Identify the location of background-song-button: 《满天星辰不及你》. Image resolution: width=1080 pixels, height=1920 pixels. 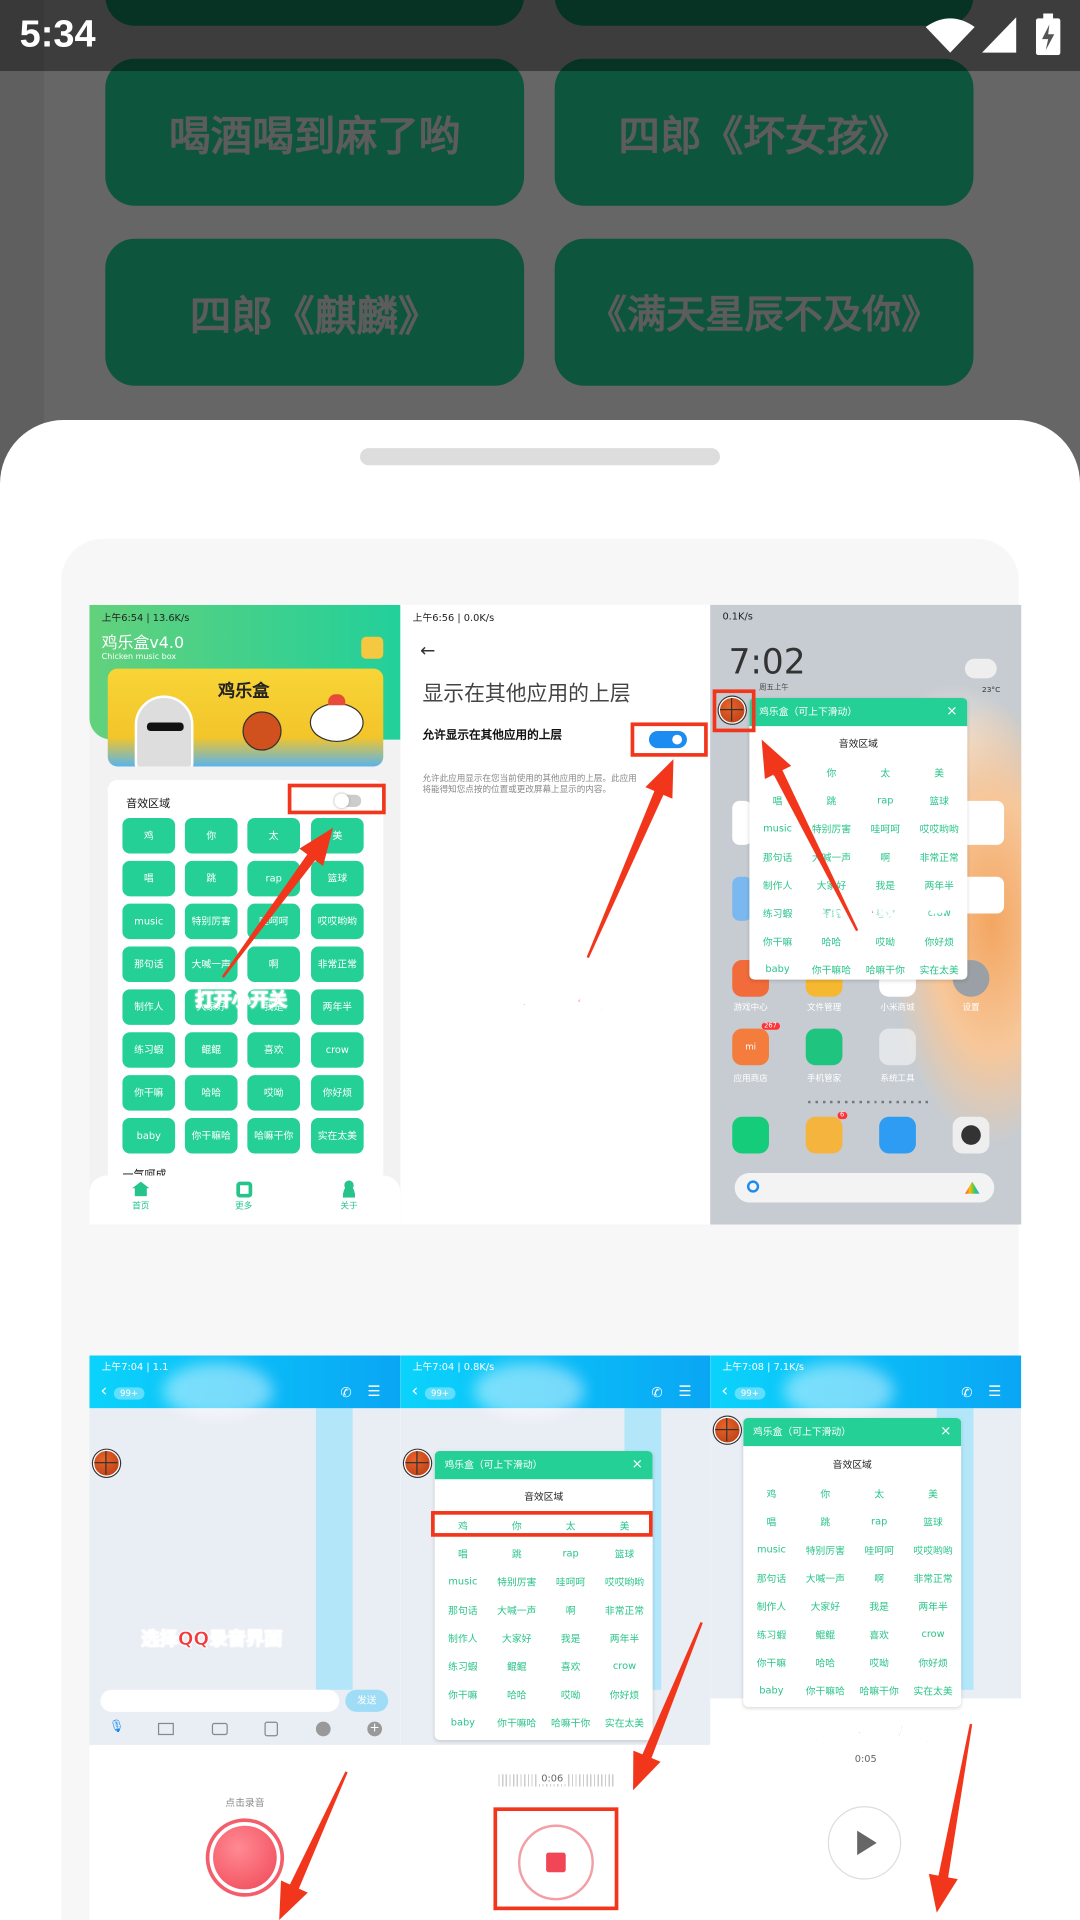
(764, 312).